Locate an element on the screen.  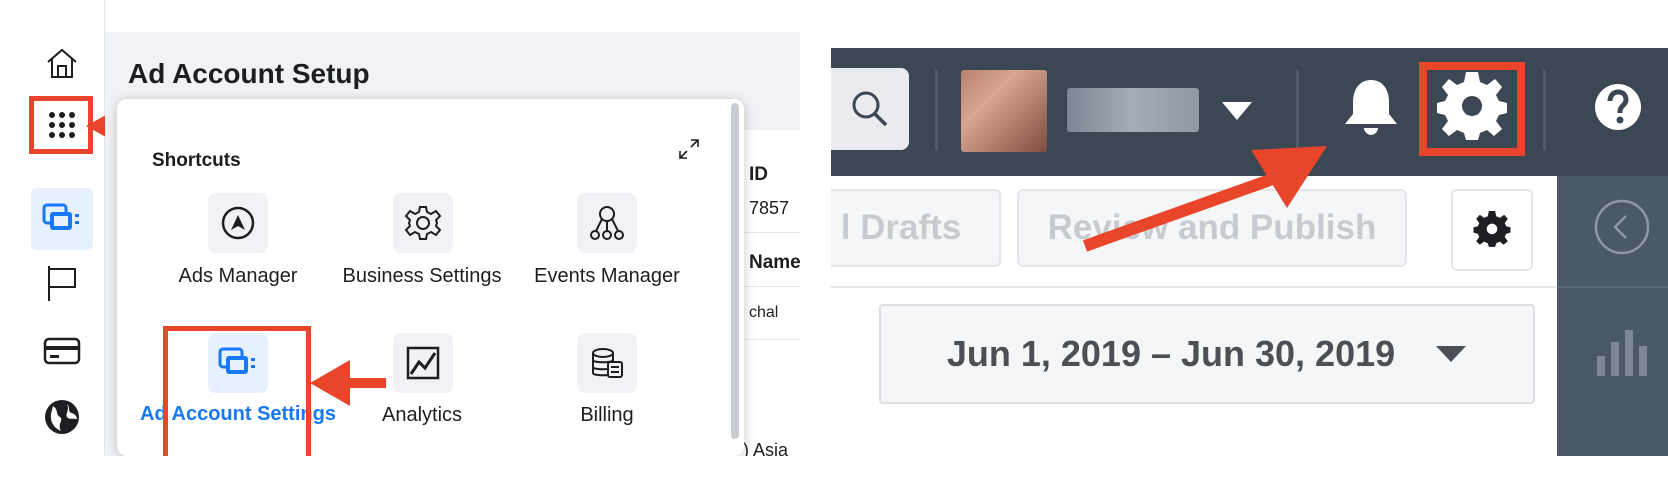
shortcut-events-manager: Events Manager is located at coordinates (607, 276).